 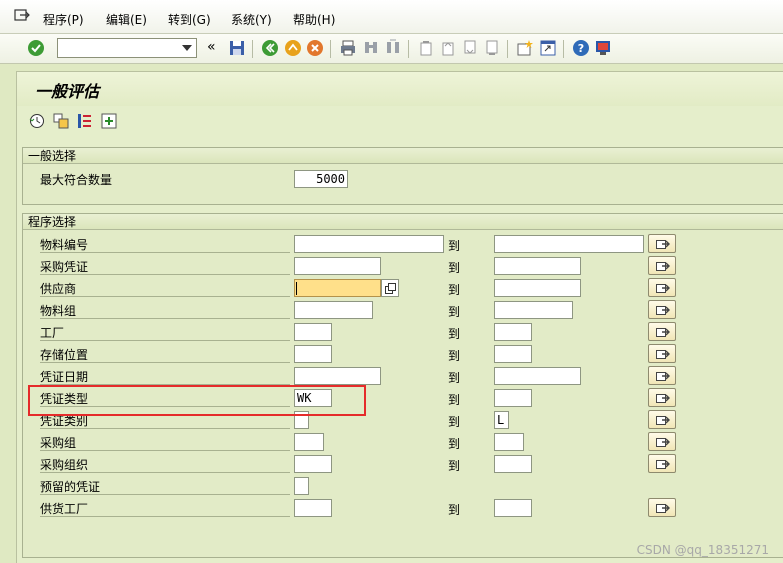 I want to click on search-help-button, so click(x=390, y=288).